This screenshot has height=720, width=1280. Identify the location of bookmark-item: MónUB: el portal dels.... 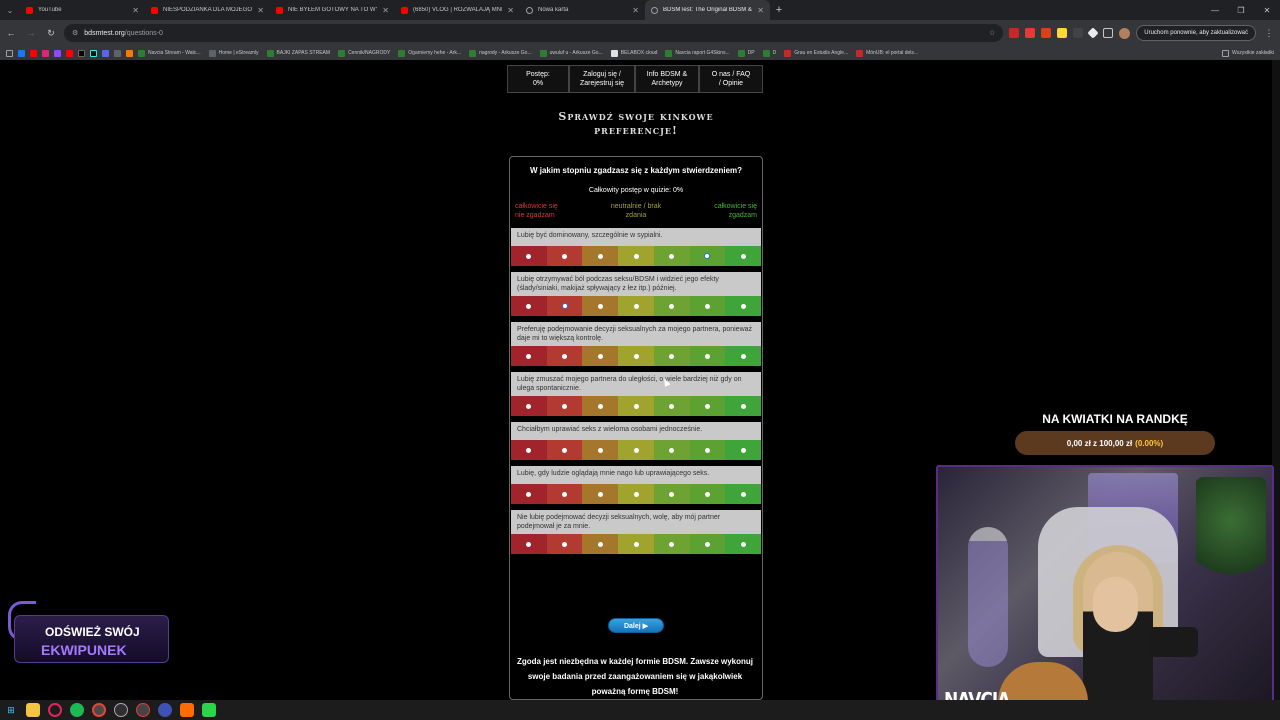
(887, 53).